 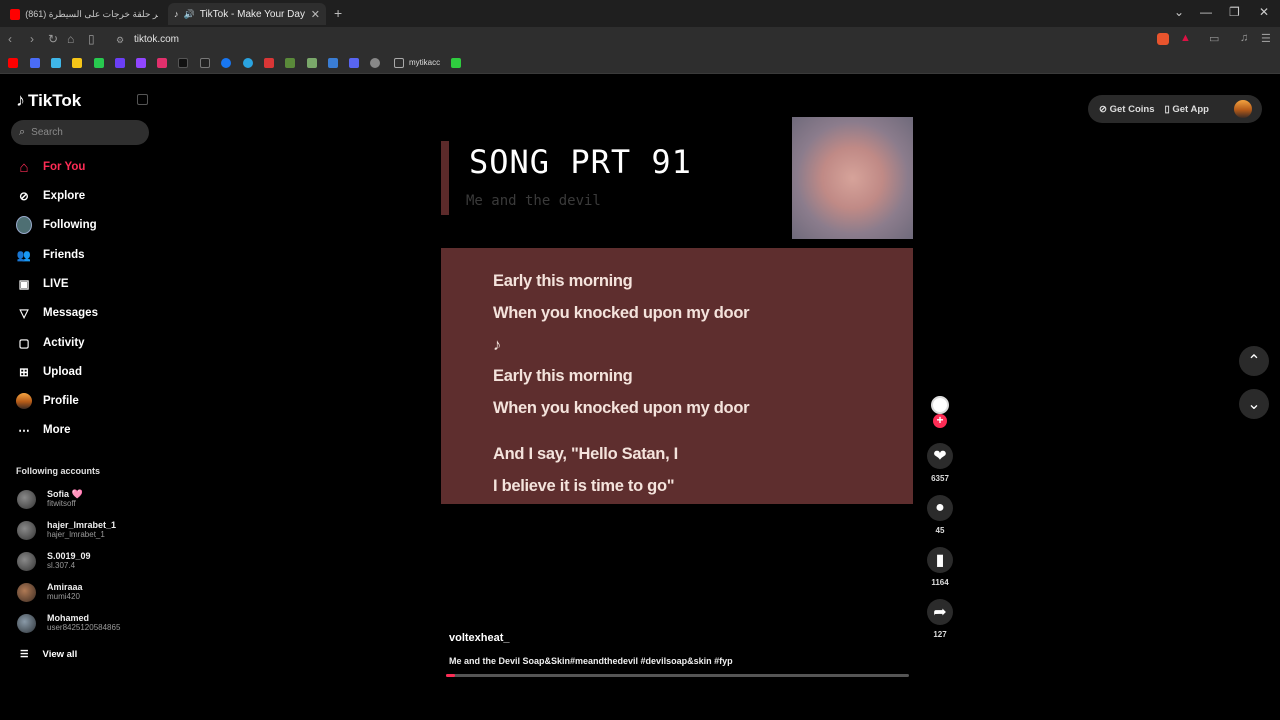 What do you see at coordinates (20, 100) in the screenshot?
I see `tiktok-note-icon: ♪` at bounding box center [20, 100].